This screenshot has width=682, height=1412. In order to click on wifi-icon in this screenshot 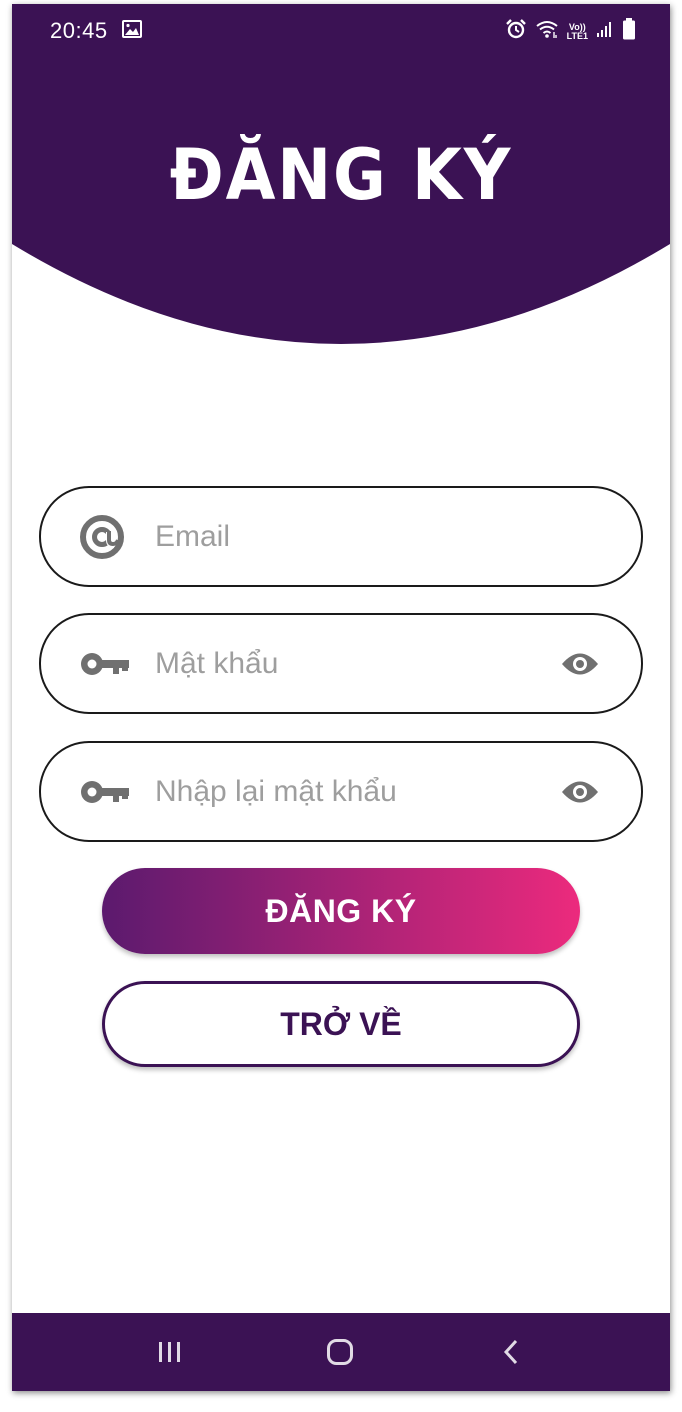, I will do `click(547, 31)`.